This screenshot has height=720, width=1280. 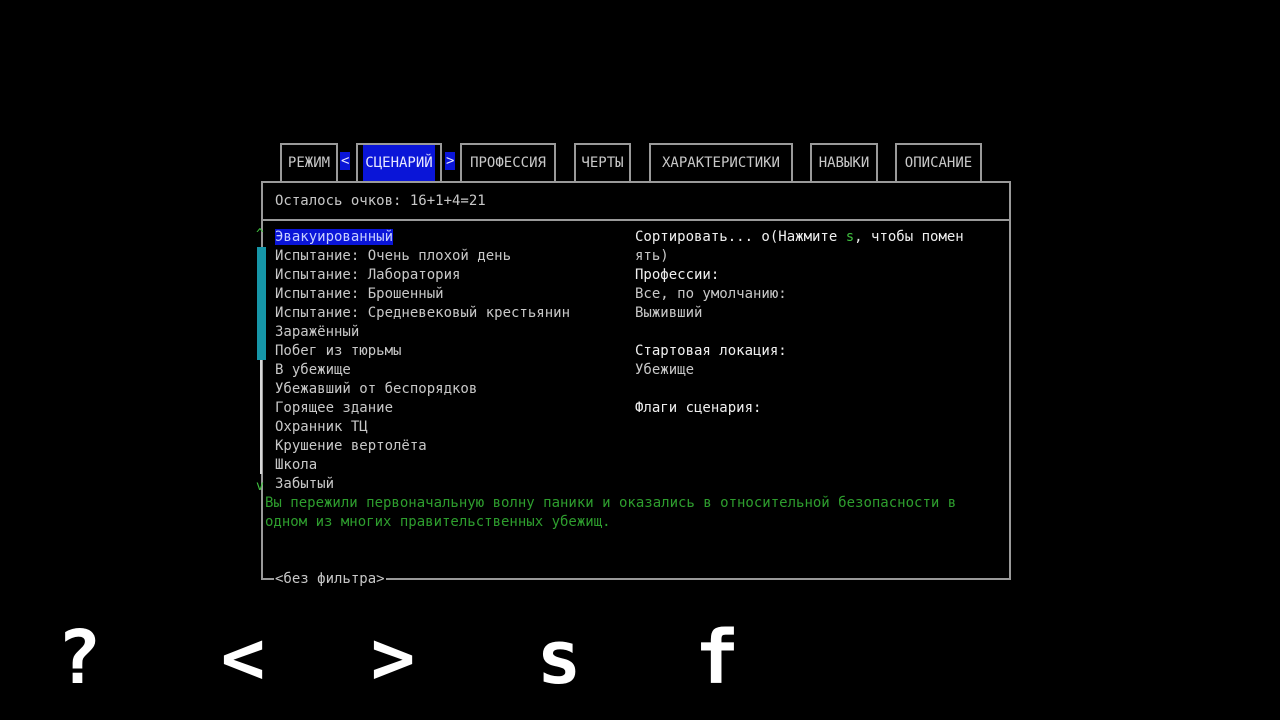 I want to click on sort-button: s, so click(x=559, y=658).